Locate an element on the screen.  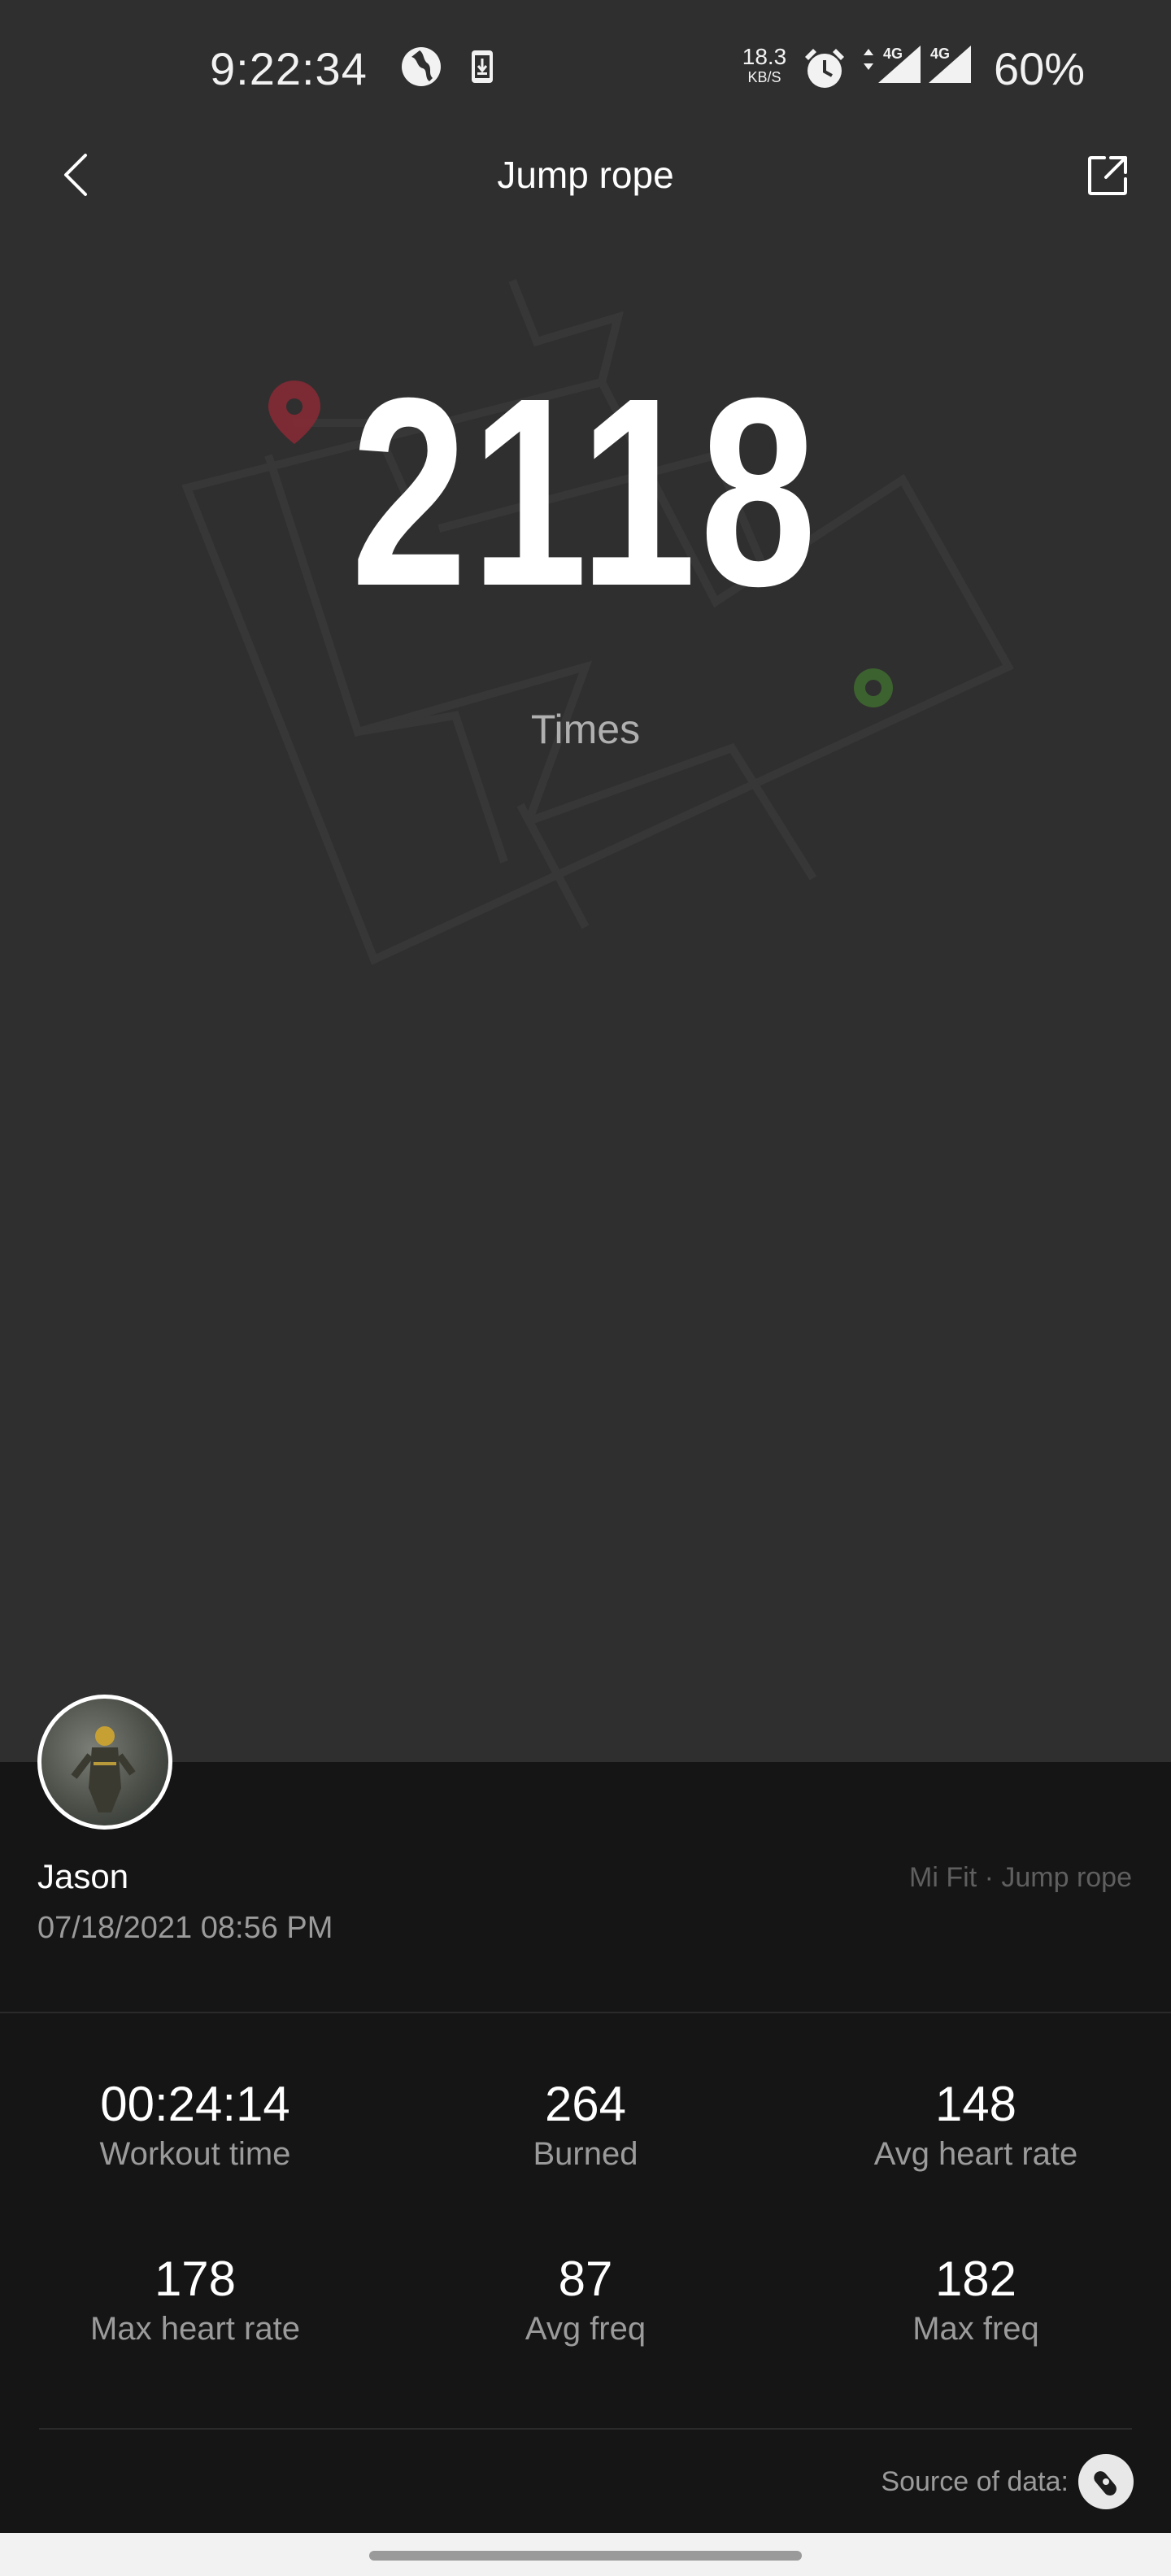
status-bar: 9:22:34 18.3 KB/S 4G 4G 60% is located at coordinates (585, 67).